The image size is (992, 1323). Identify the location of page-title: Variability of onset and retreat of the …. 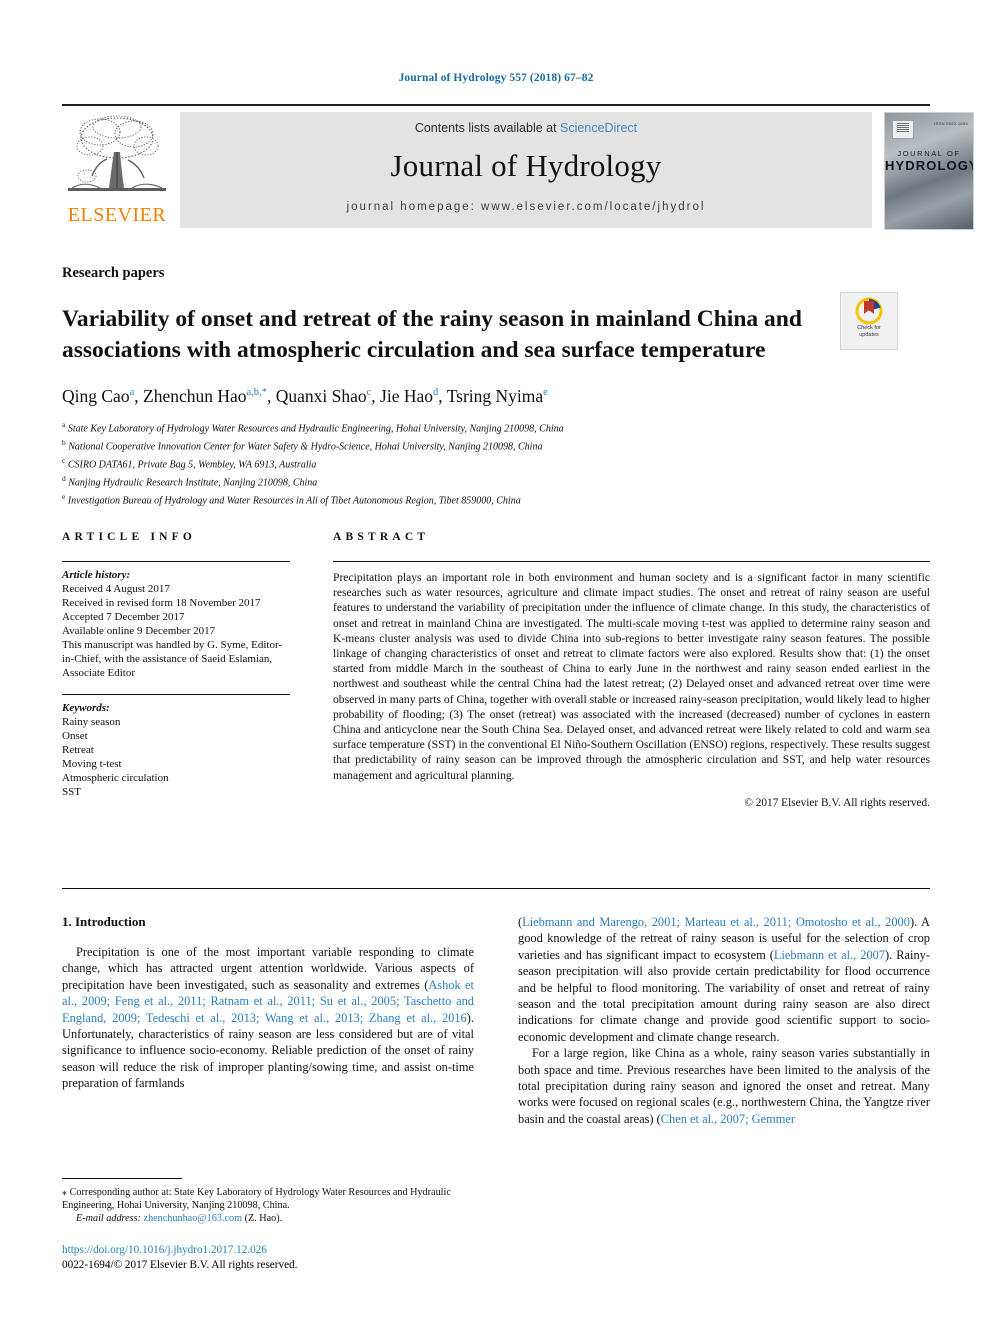
(432, 334).